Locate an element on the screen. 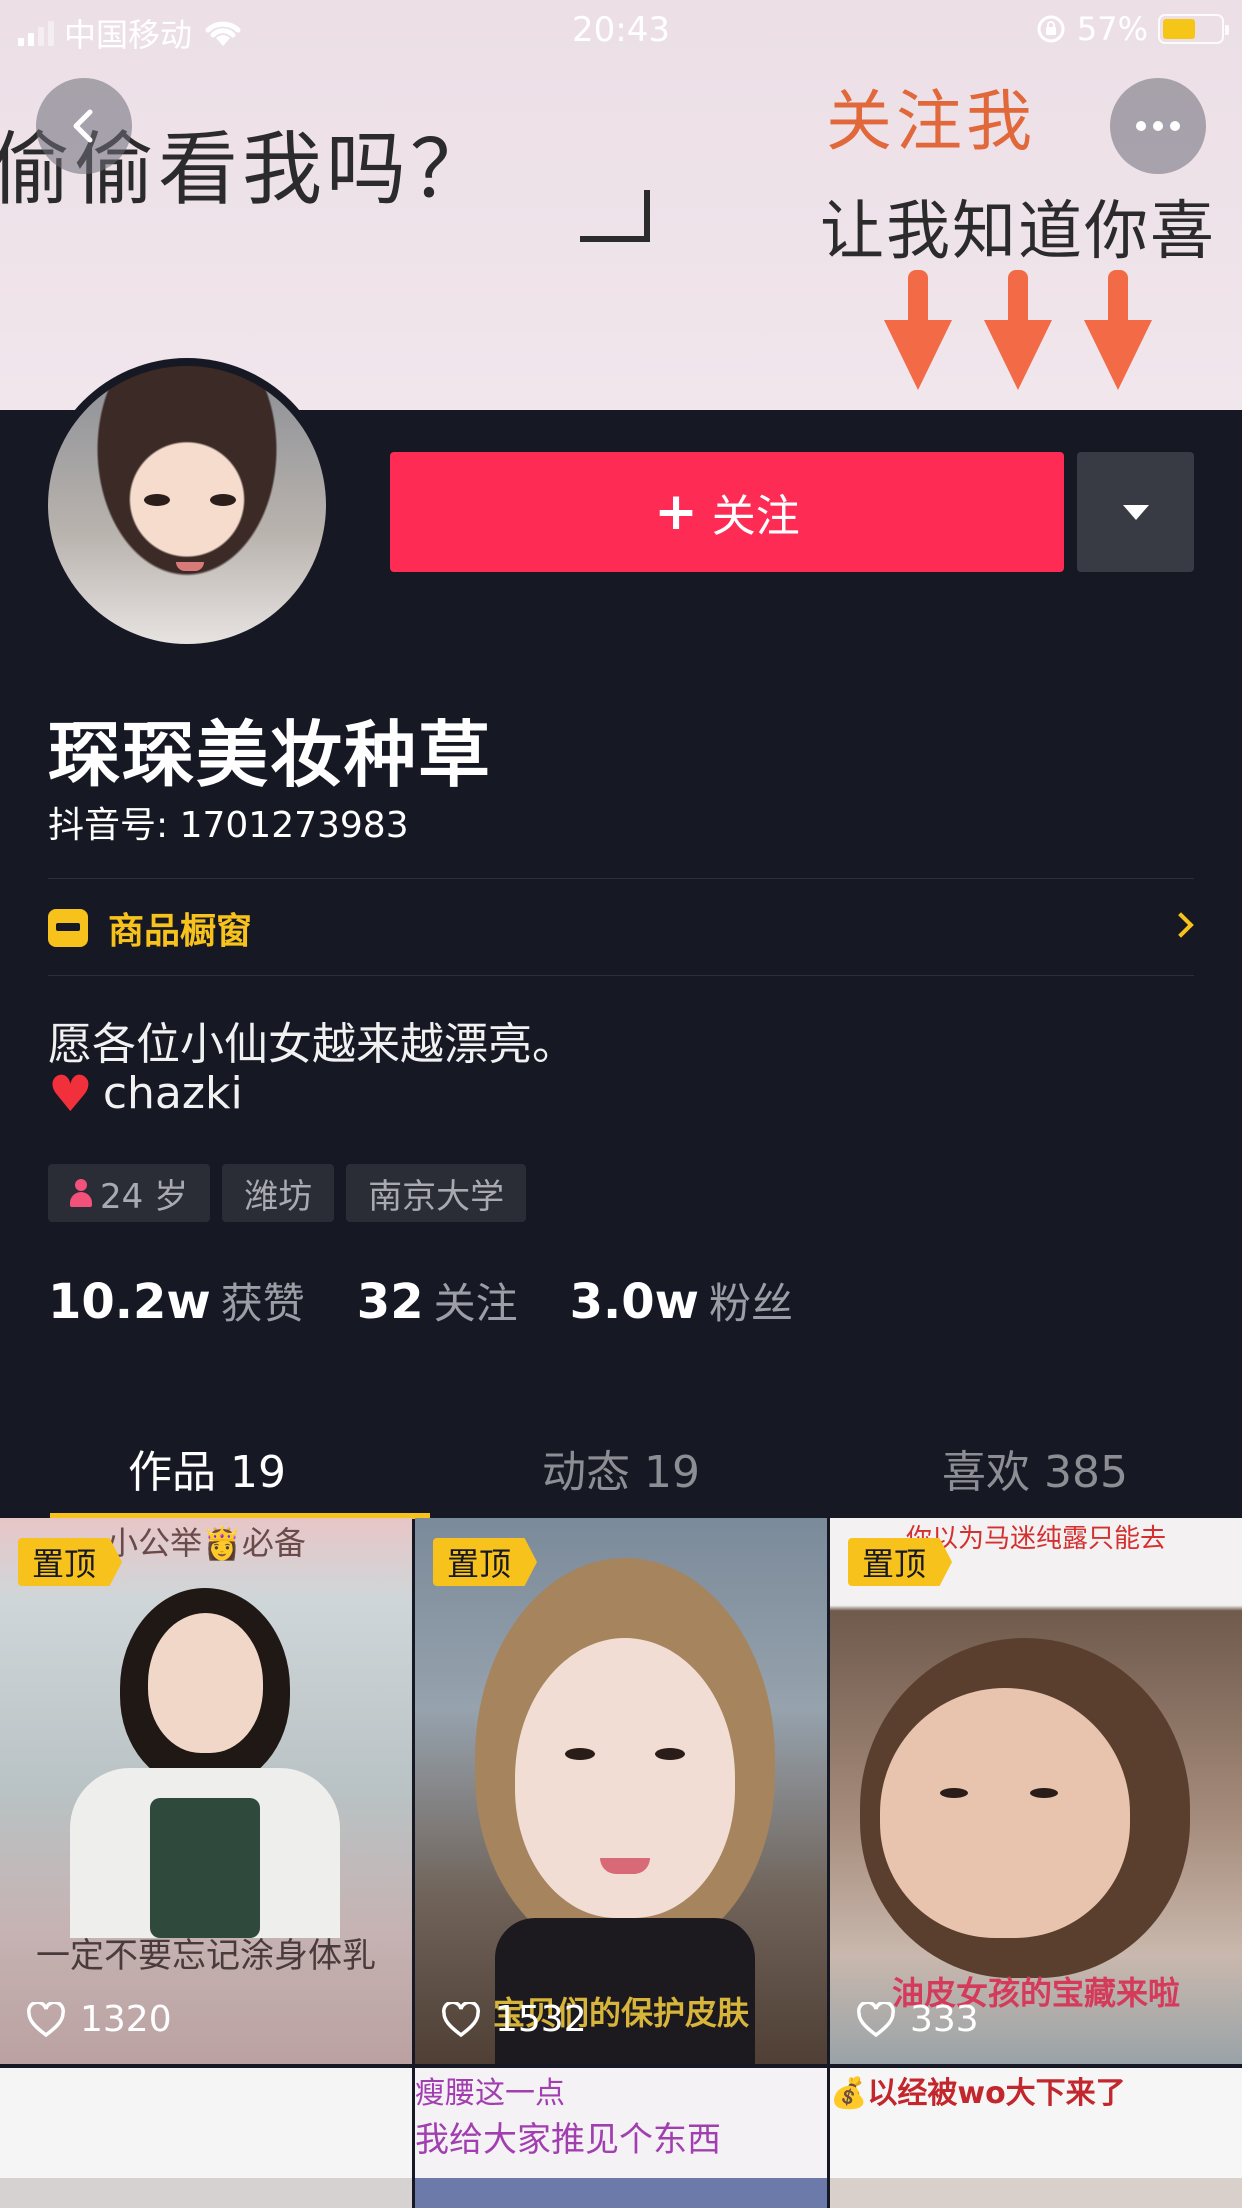 This screenshot has width=1242, height=2208. video-thumbnail: 瘦腰这一点 我给大家推见个东西 is located at coordinates (621, 2138).